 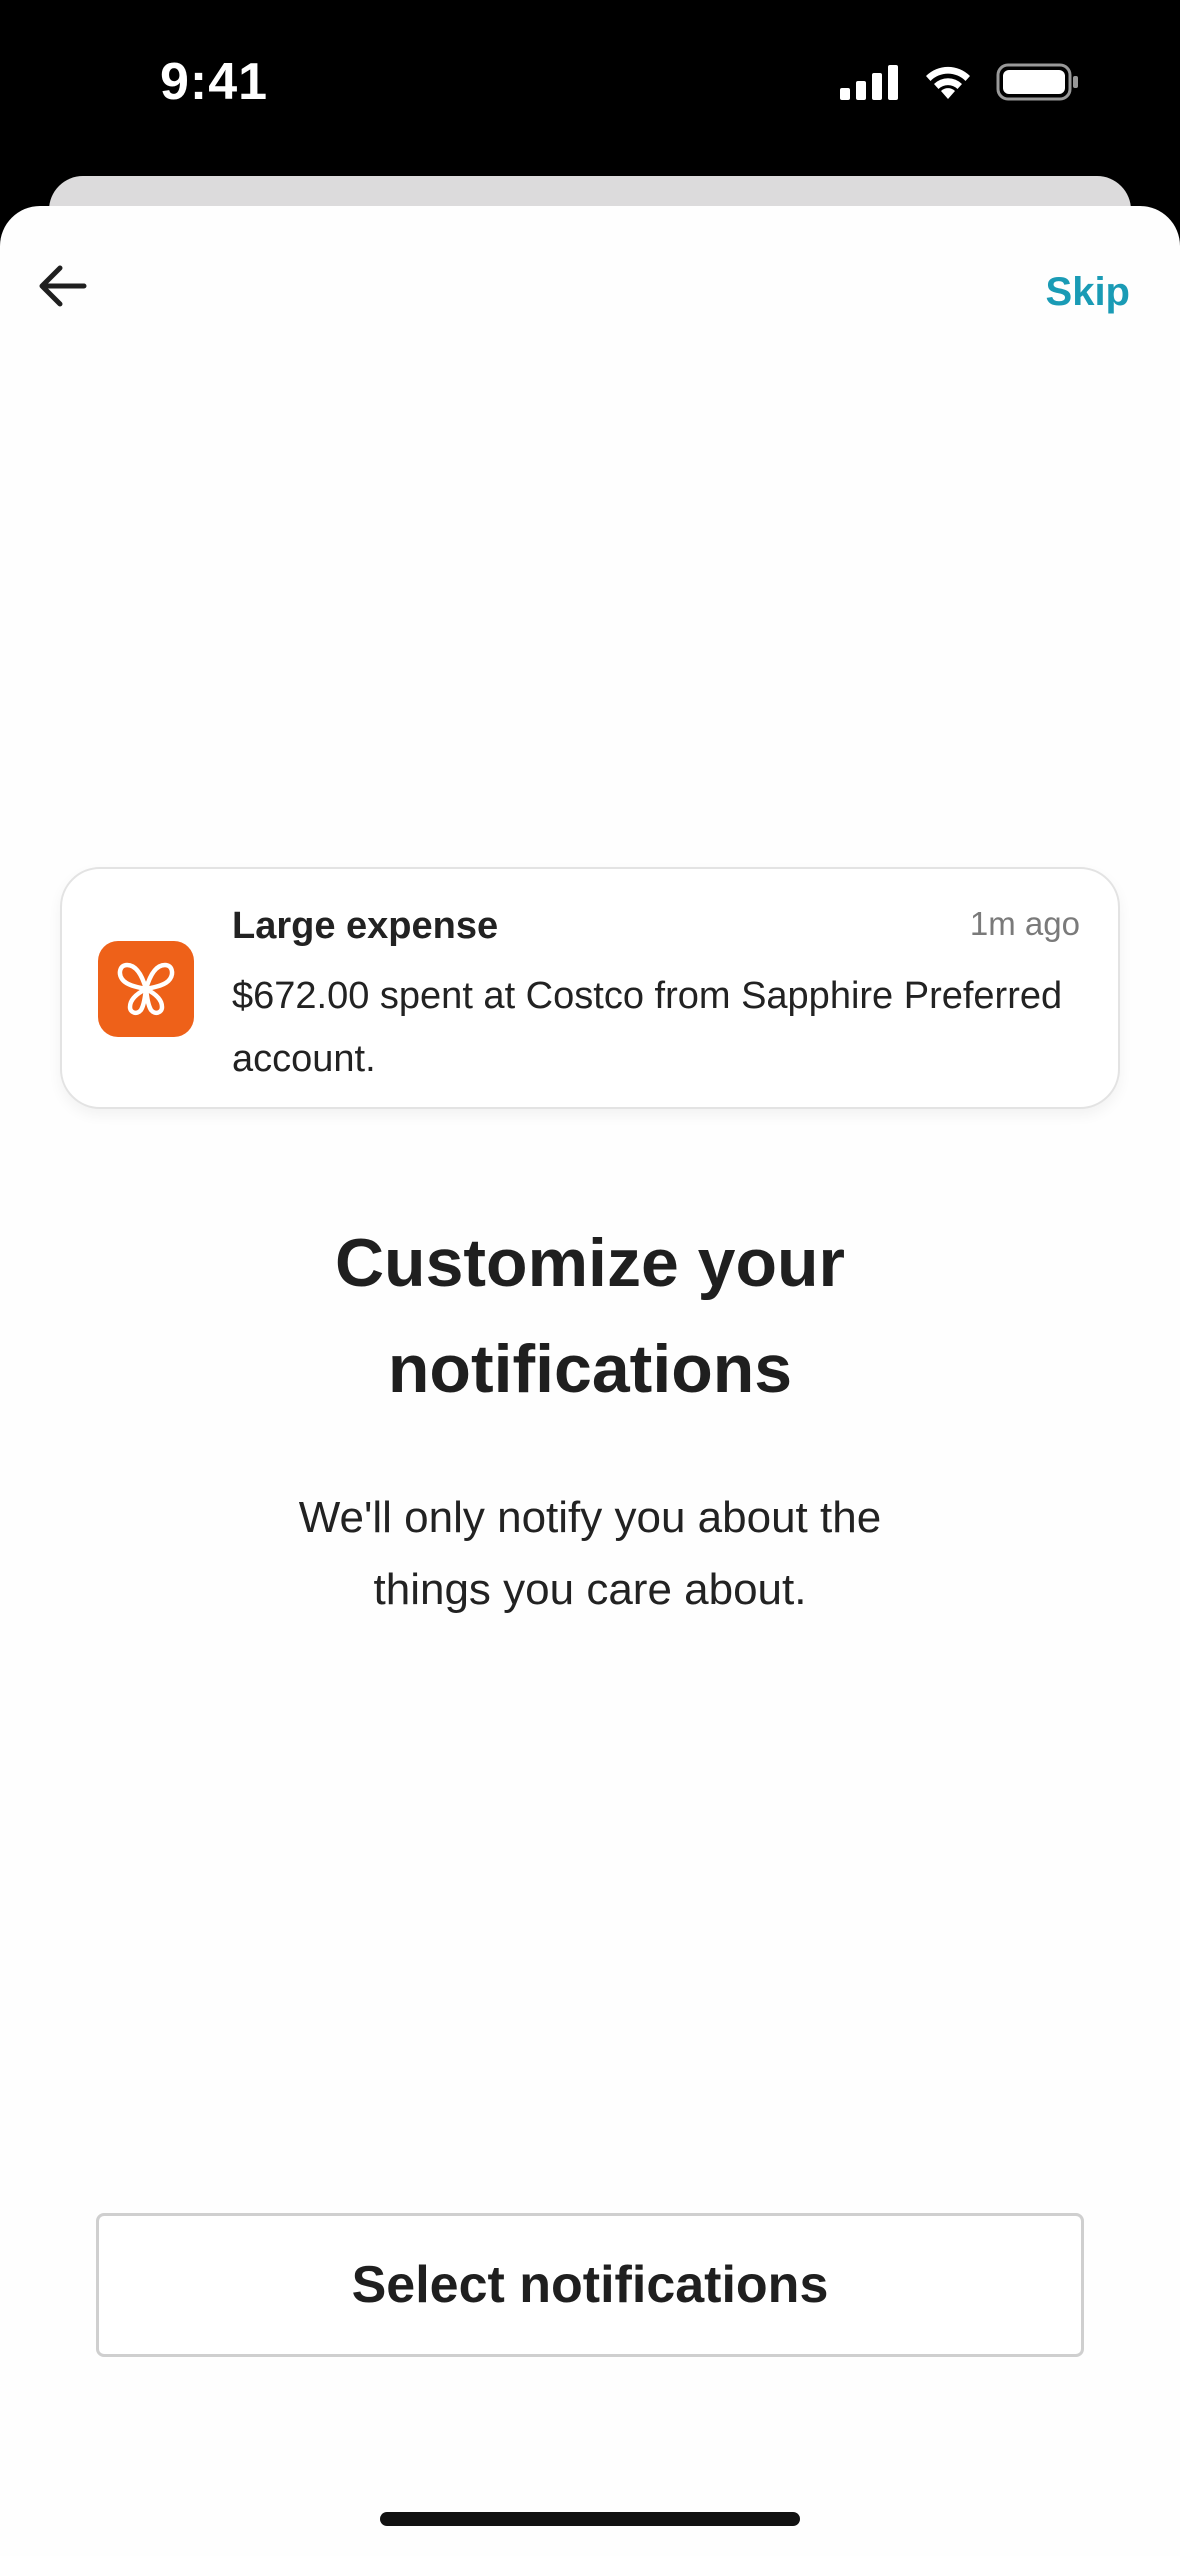 I want to click on page-title: Customize your notifications, so click(x=590, y=1316).